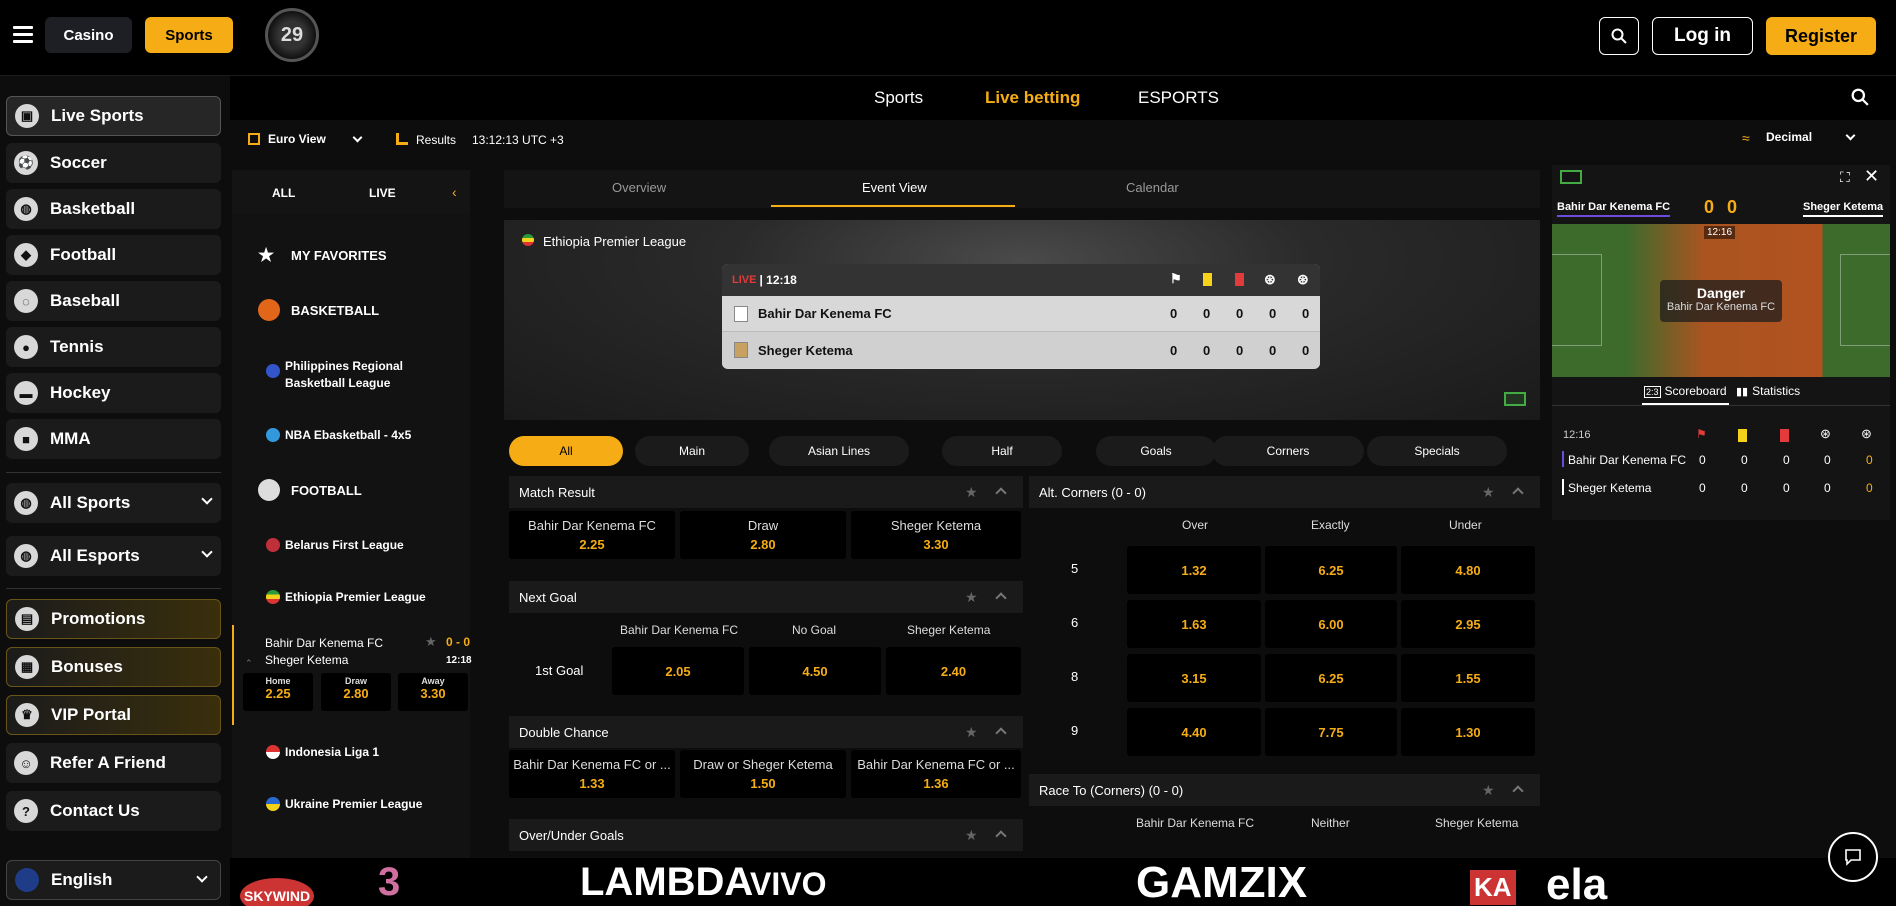 The width and height of the screenshot is (1896, 906). What do you see at coordinates (1194, 570) in the screenshot?
I see `odd-button: 1.32` at bounding box center [1194, 570].